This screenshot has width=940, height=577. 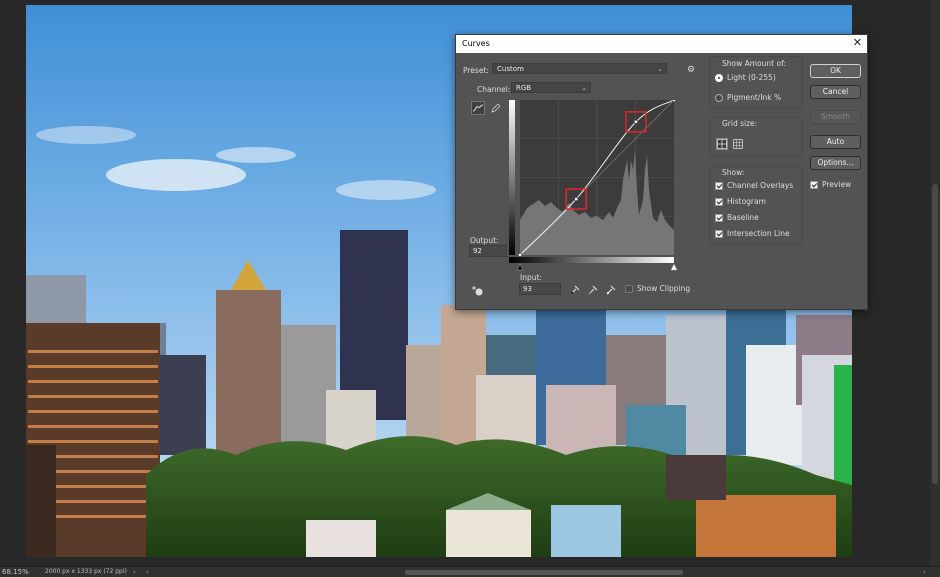 I want to click on input-label: Input:, so click(x=531, y=277).